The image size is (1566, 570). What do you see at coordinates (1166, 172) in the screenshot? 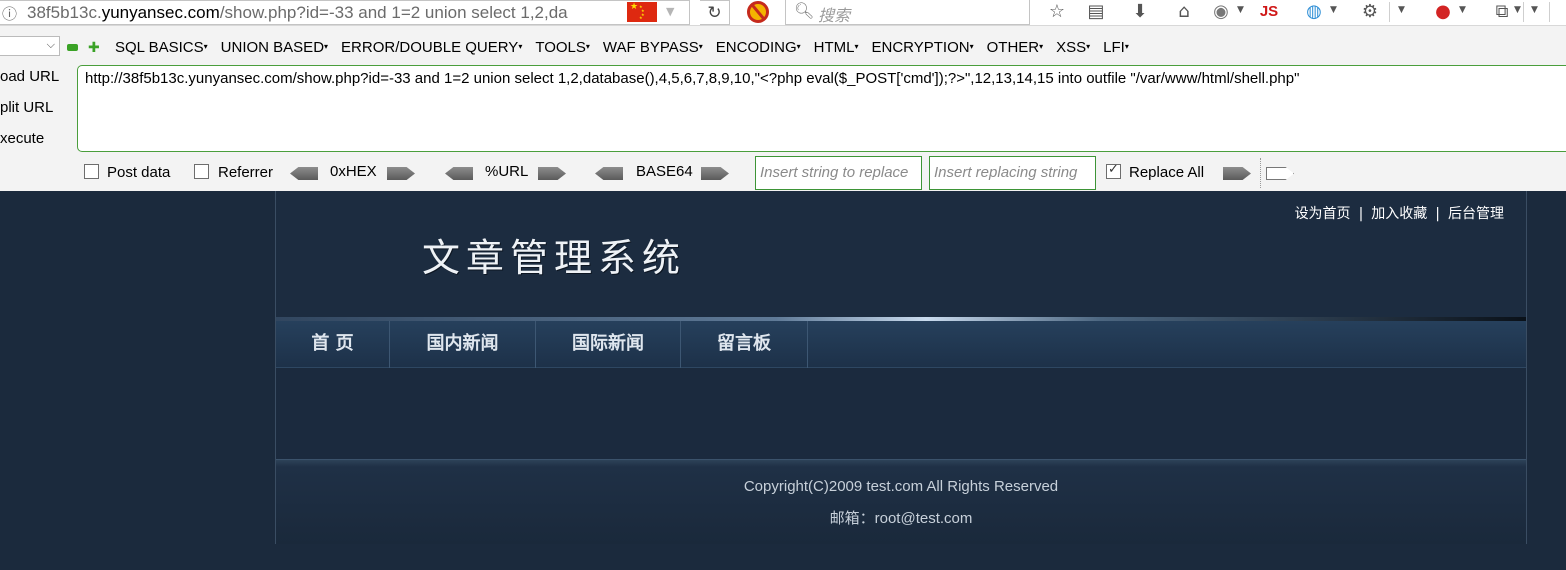
I see `replace-all-label: Replace All` at bounding box center [1166, 172].